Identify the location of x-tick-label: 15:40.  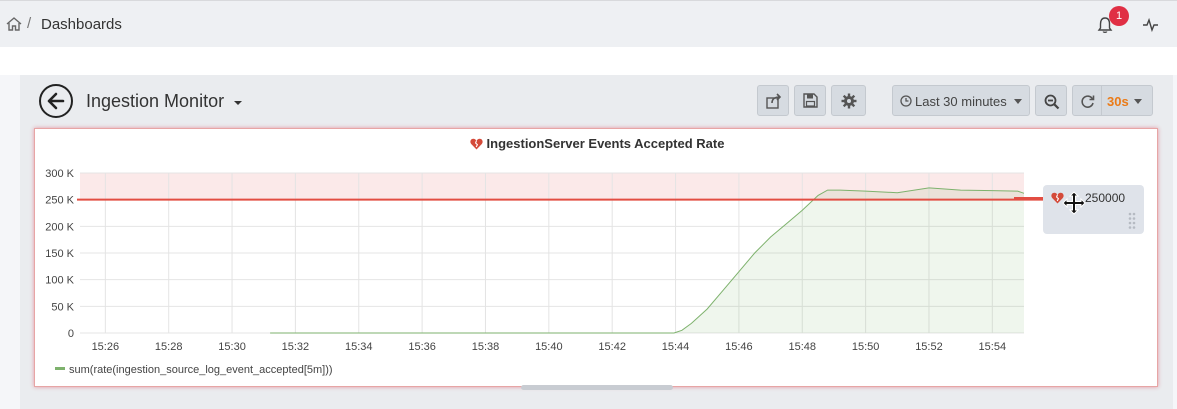
(549, 347).